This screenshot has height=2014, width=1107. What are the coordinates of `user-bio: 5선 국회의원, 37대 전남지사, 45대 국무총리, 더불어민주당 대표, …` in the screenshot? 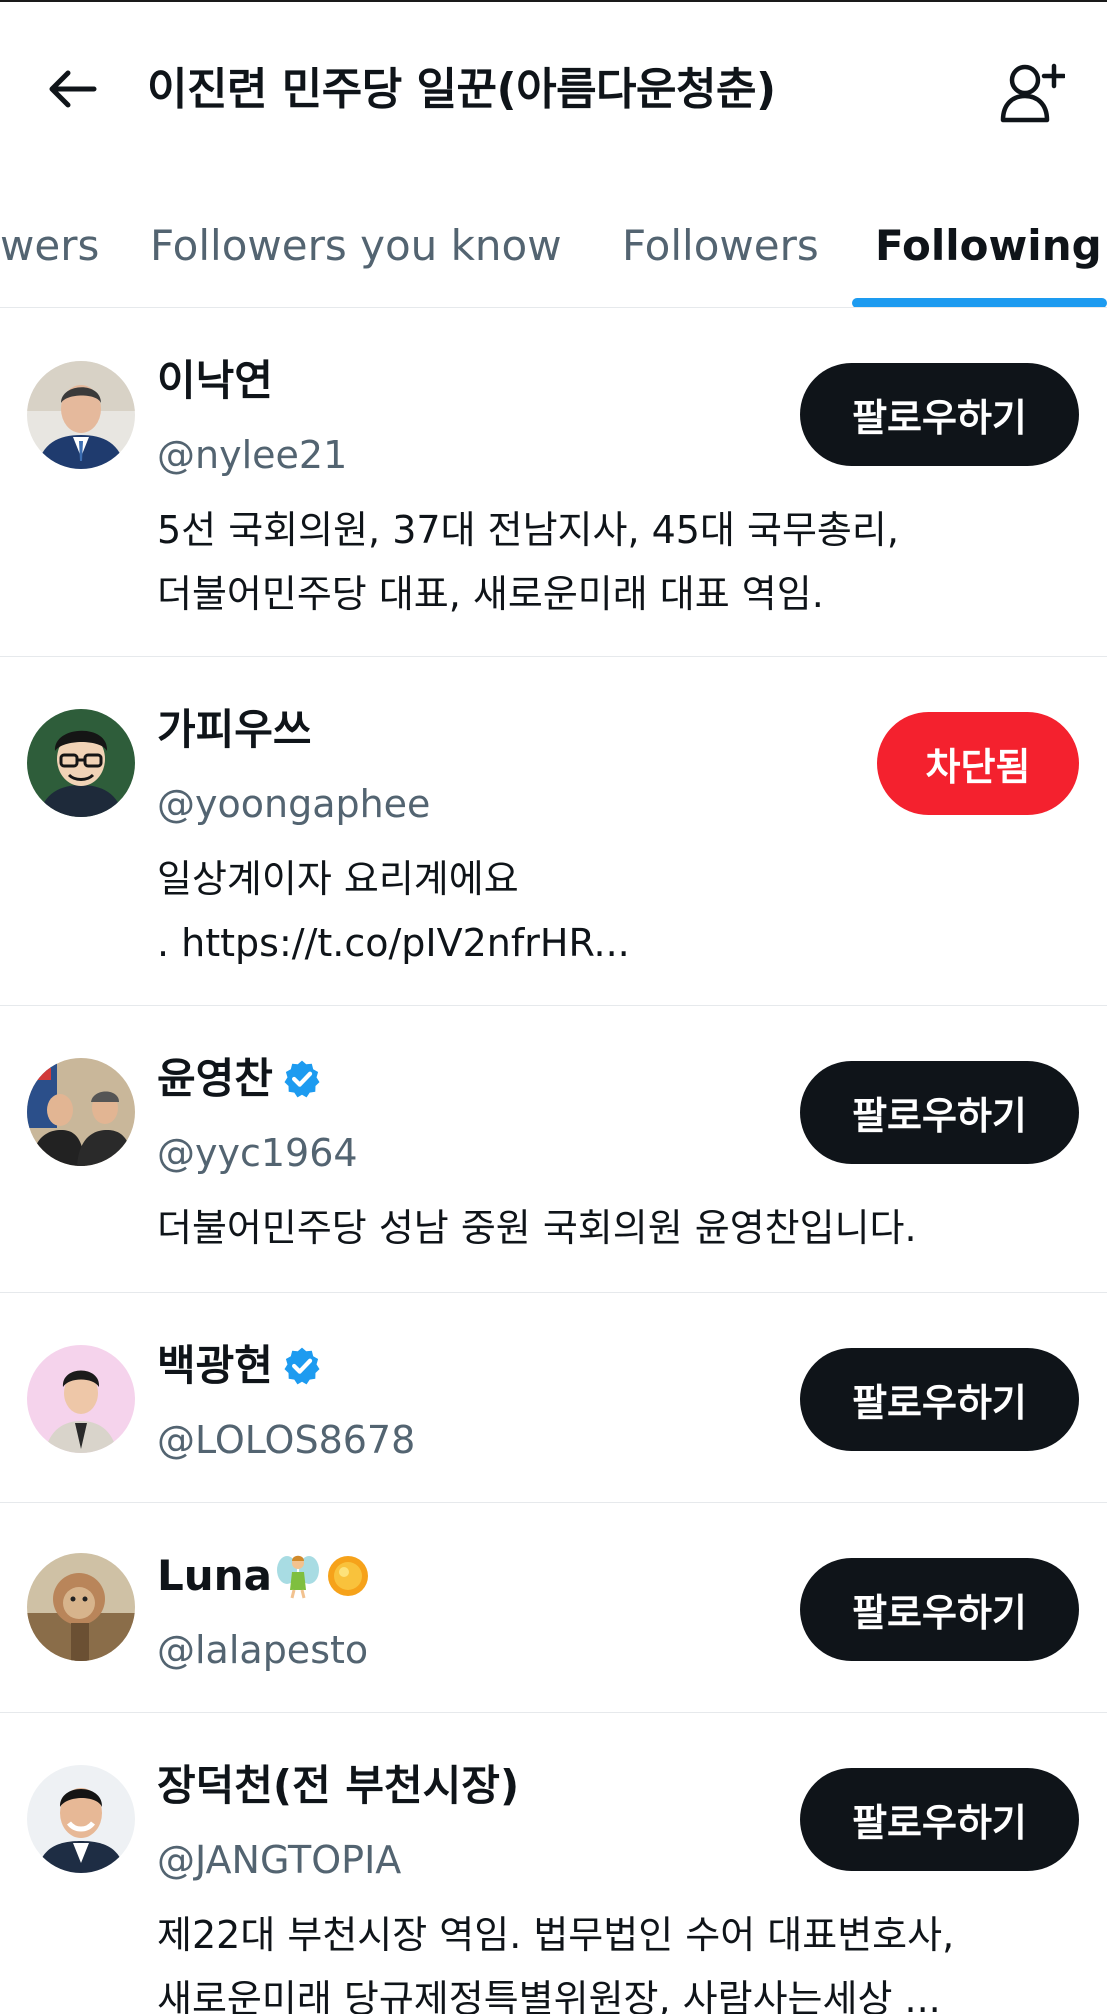 It's located at (617, 562).